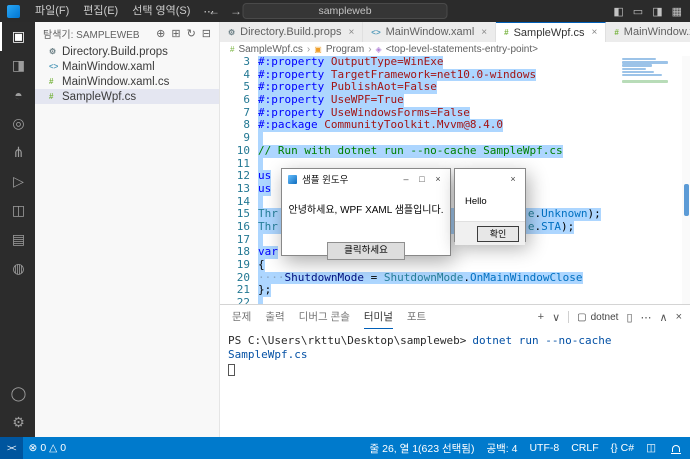 The image size is (690, 459). I want to click on layout-status-icon: ◫, so click(651, 448).